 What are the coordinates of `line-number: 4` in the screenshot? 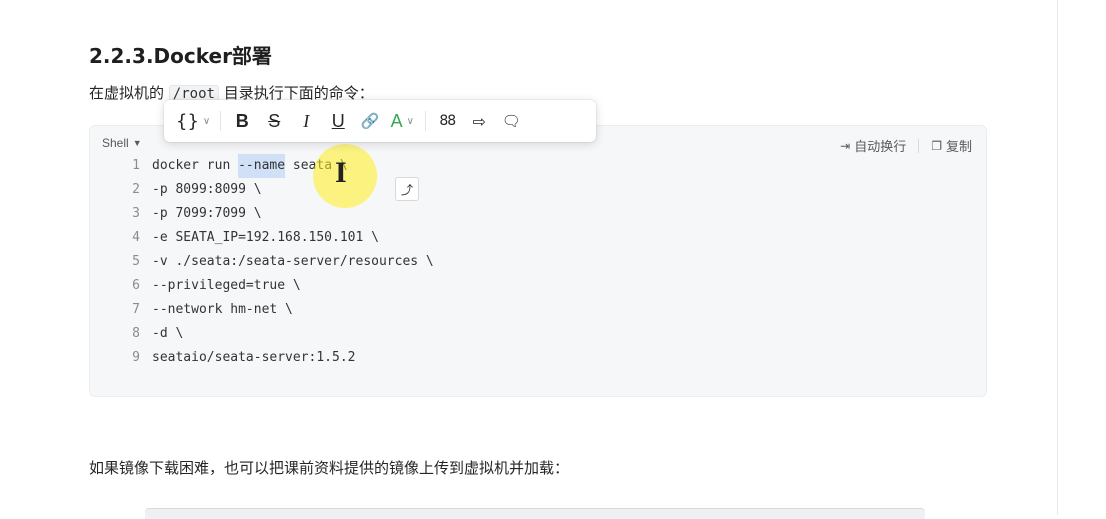 It's located at (136, 237).